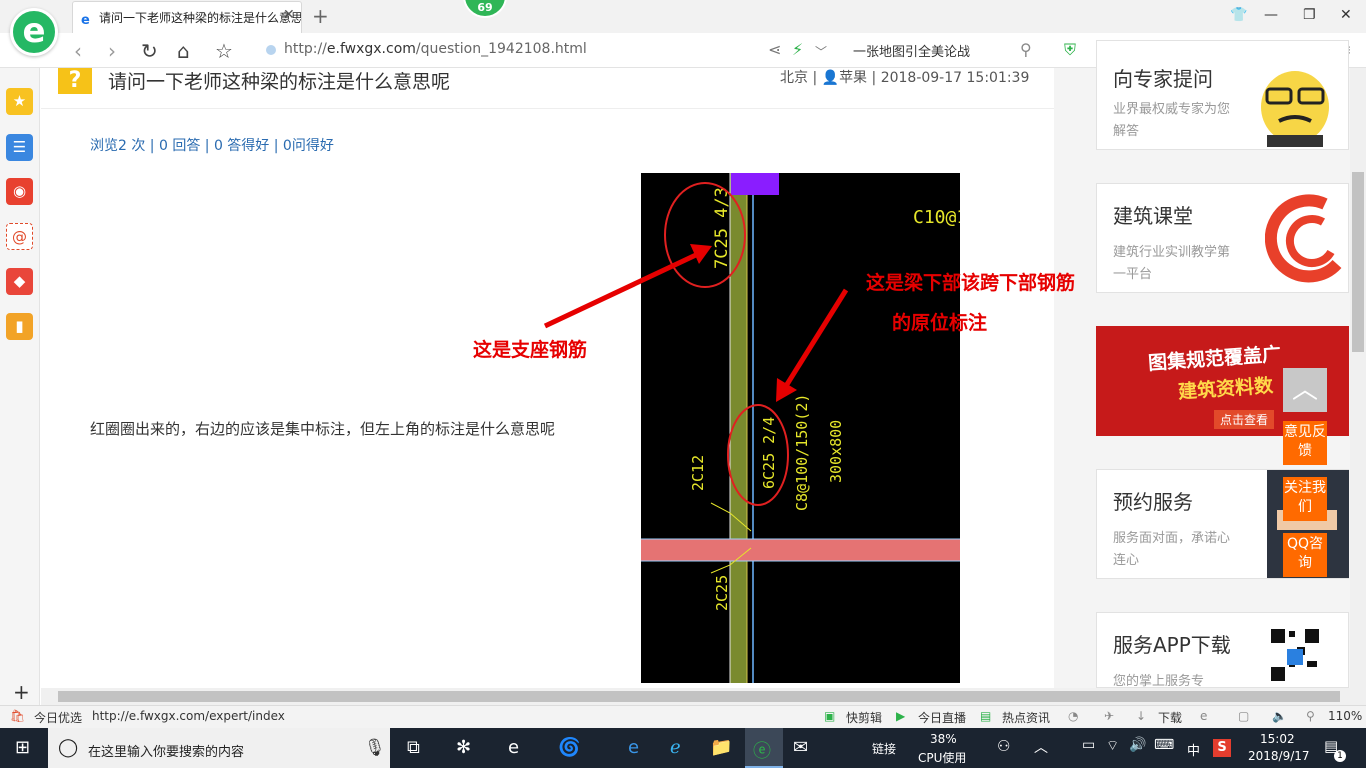  What do you see at coordinates (1310, 716) in the screenshot?
I see `zoom-icon: ⚲` at bounding box center [1310, 716].